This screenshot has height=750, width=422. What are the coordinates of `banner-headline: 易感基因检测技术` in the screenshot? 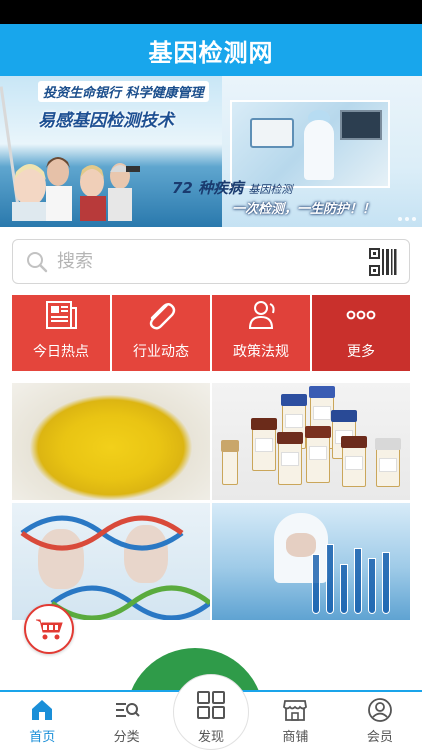 It's located at (106, 121).